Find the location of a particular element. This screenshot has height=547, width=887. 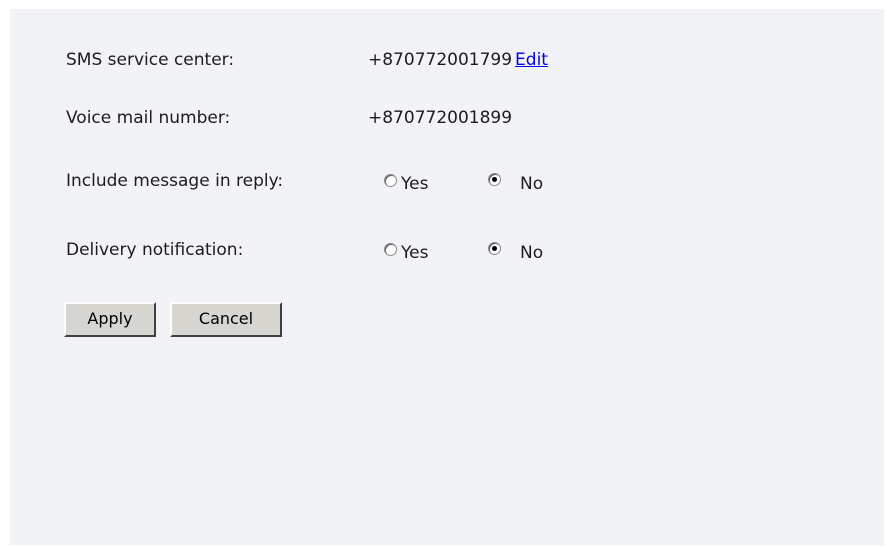

sms-service-center-value: +870772001799 is located at coordinates (440, 60).